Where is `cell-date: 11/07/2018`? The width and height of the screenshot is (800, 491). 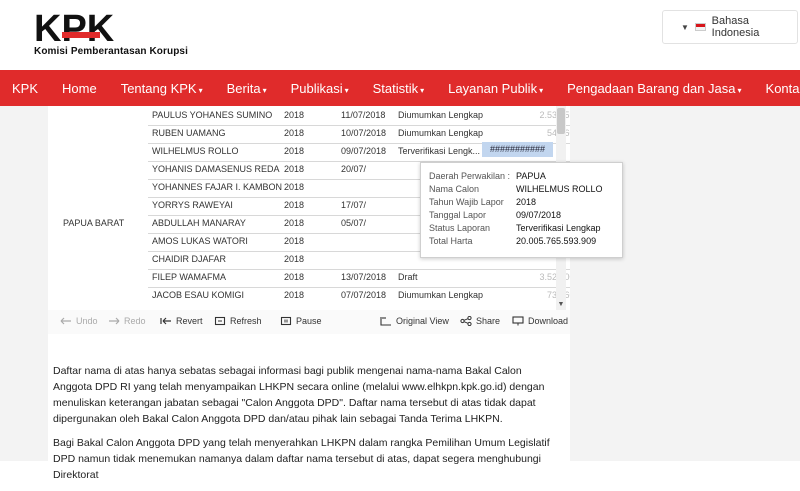
cell-date: 11/07/2018 is located at coordinates (363, 115).